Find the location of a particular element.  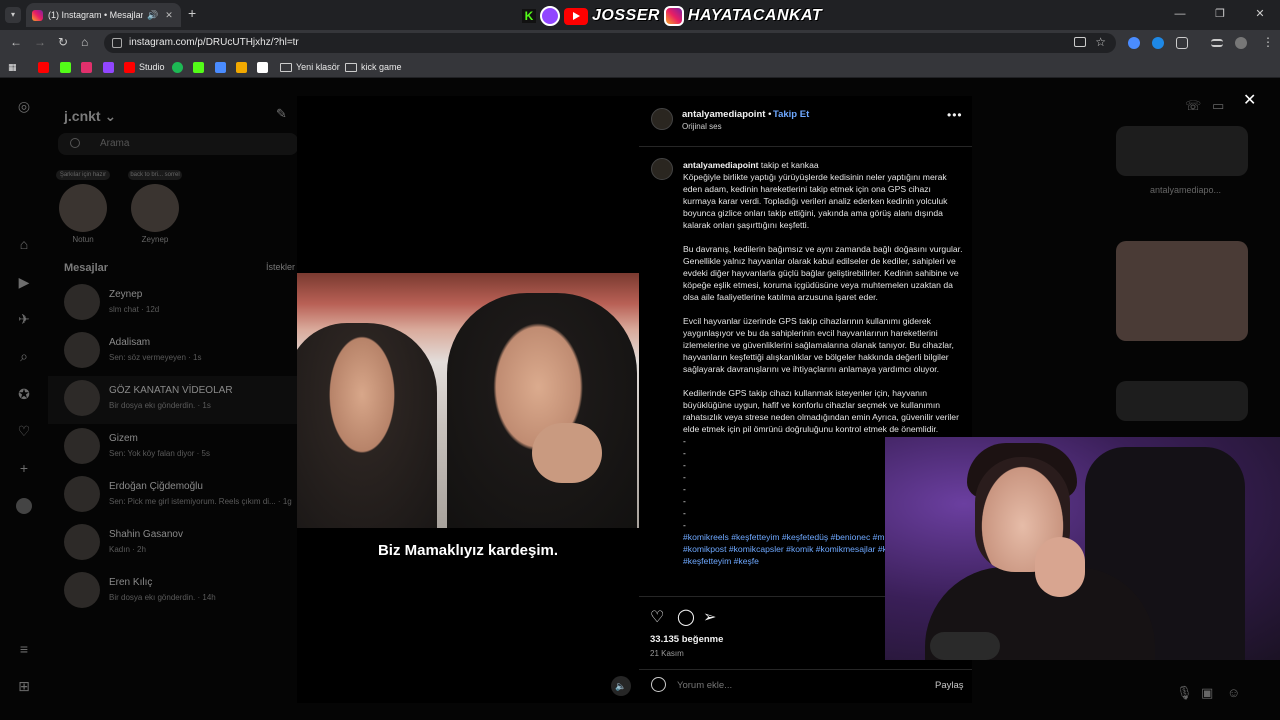

conversation-row: Adalisam Sen: söz vermeyeyen · 1s is located at coordinates (173, 352).